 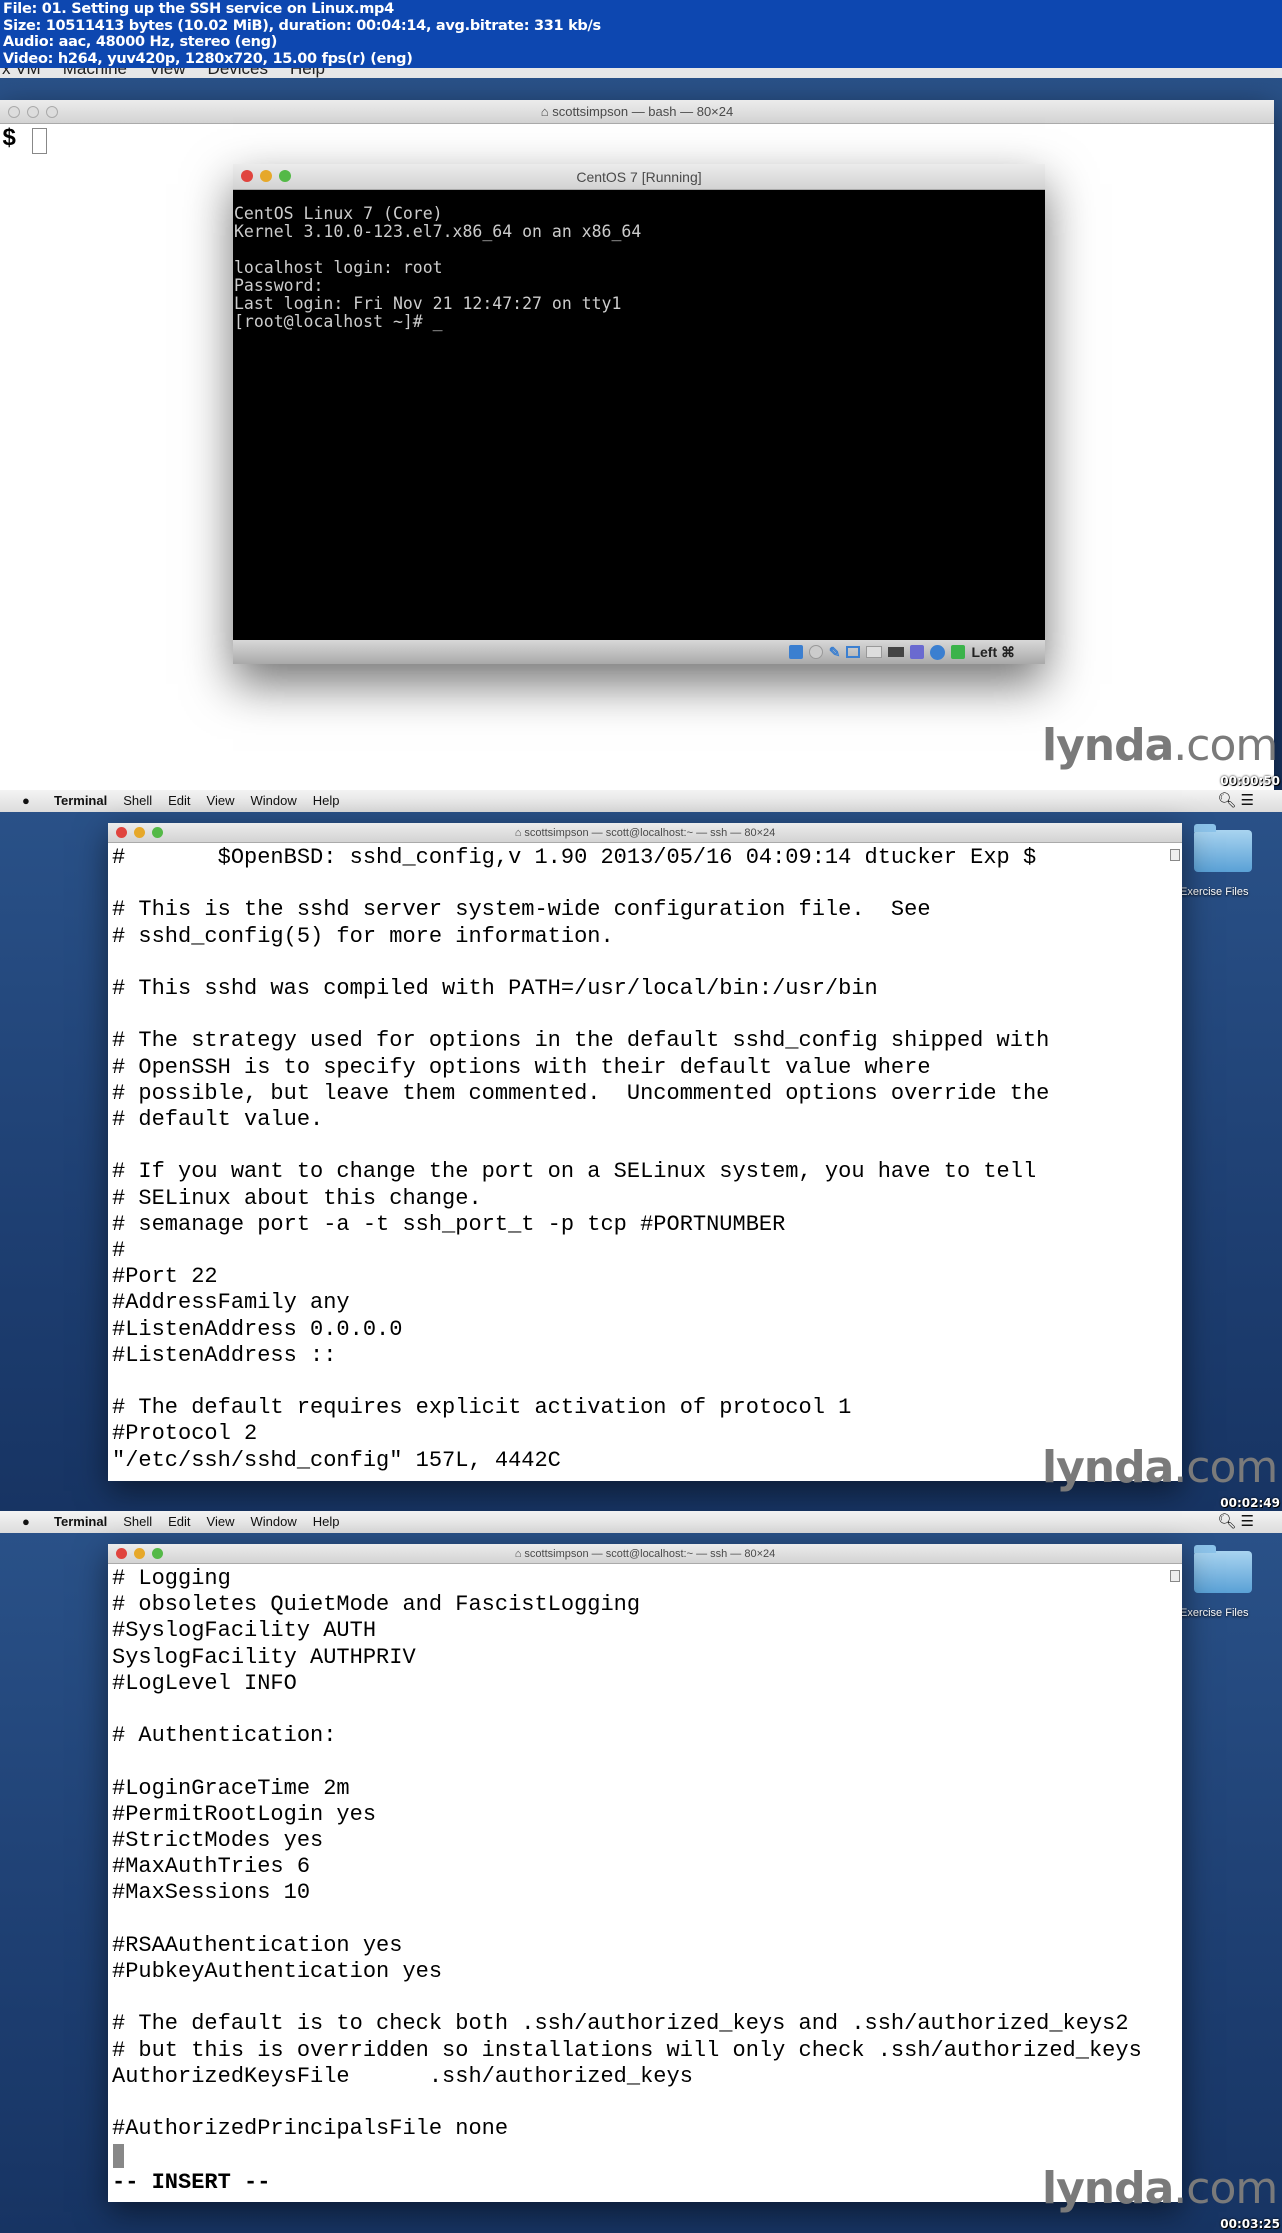 What do you see at coordinates (140, 42) in the screenshot?
I see `audio-info: Audio: aac, 48000 Hz, stereo (eng)` at bounding box center [140, 42].